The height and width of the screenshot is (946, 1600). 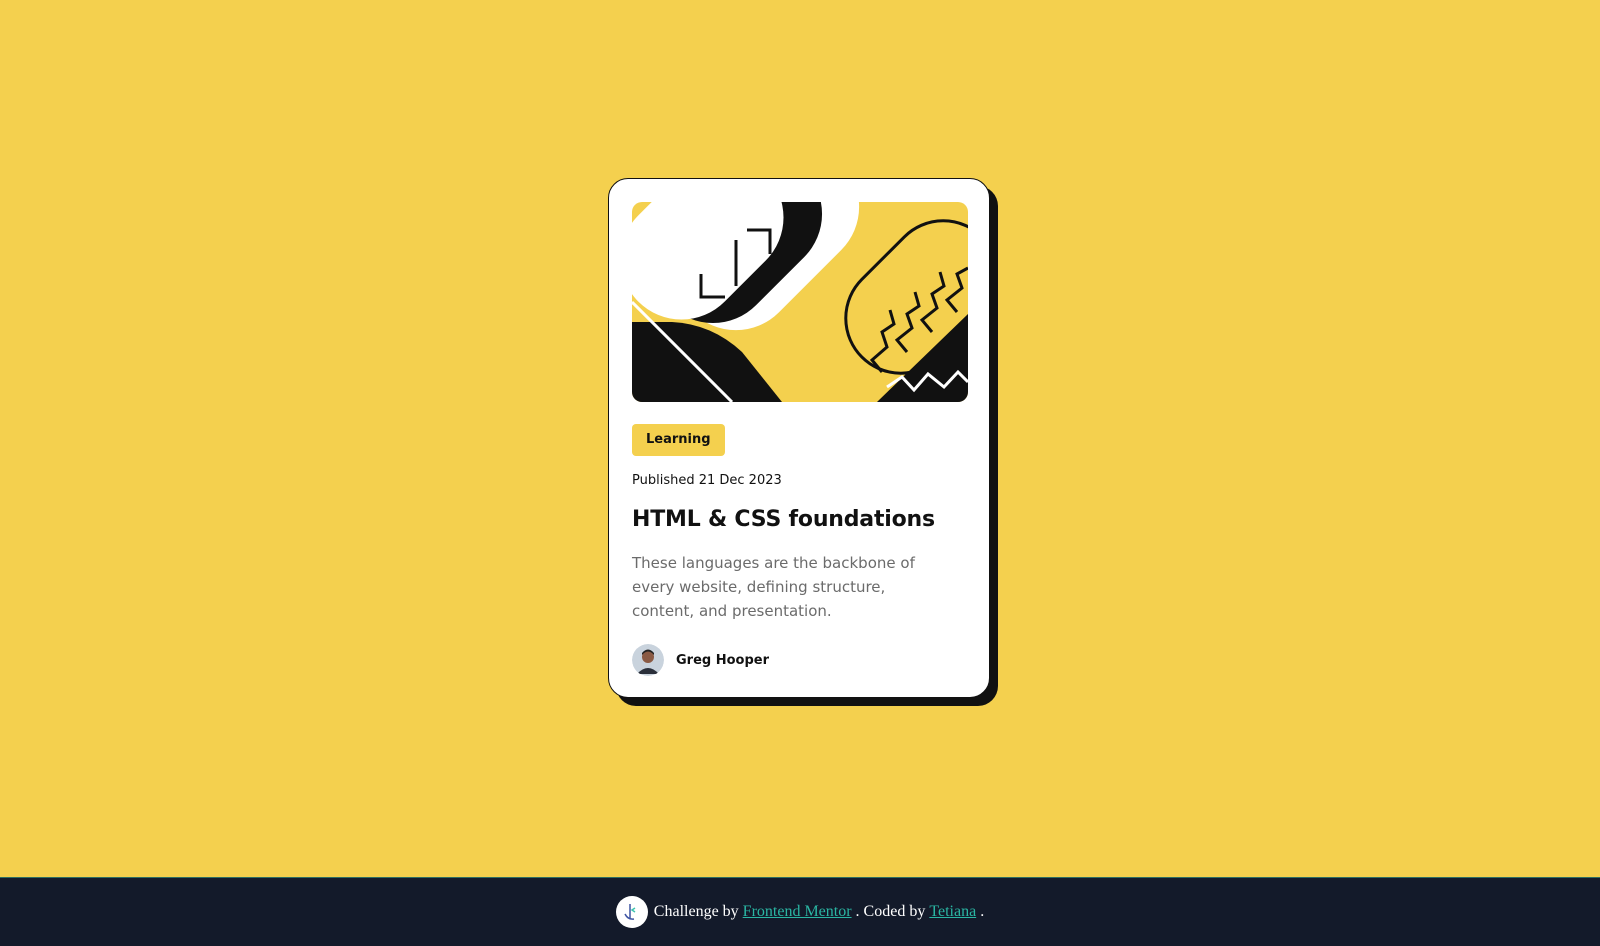 What do you see at coordinates (890, 911) in the screenshot?
I see `coded-prefix: . Coded by` at bounding box center [890, 911].